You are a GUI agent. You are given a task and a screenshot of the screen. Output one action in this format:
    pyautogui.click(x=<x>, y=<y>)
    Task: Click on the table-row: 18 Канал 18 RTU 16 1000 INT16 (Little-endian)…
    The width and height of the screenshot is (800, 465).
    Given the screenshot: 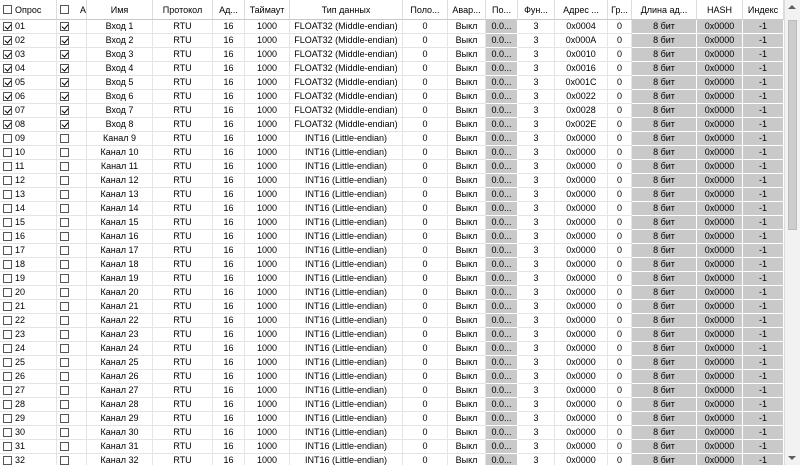 What is the action you would take?
    pyautogui.click(x=392, y=265)
    